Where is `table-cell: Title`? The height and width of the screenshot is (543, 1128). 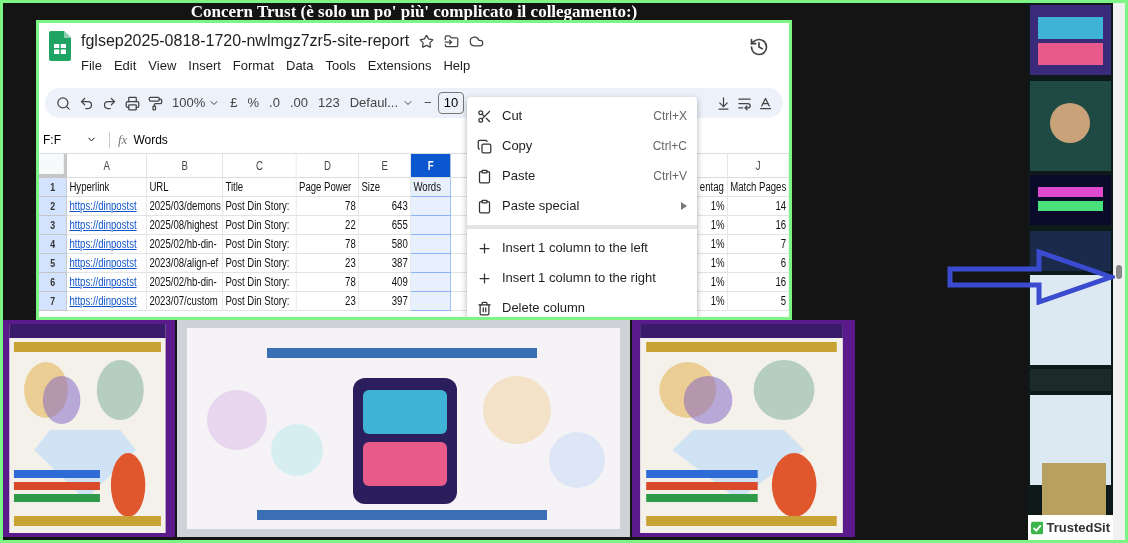
table-cell: Title is located at coordinates (260, 187).